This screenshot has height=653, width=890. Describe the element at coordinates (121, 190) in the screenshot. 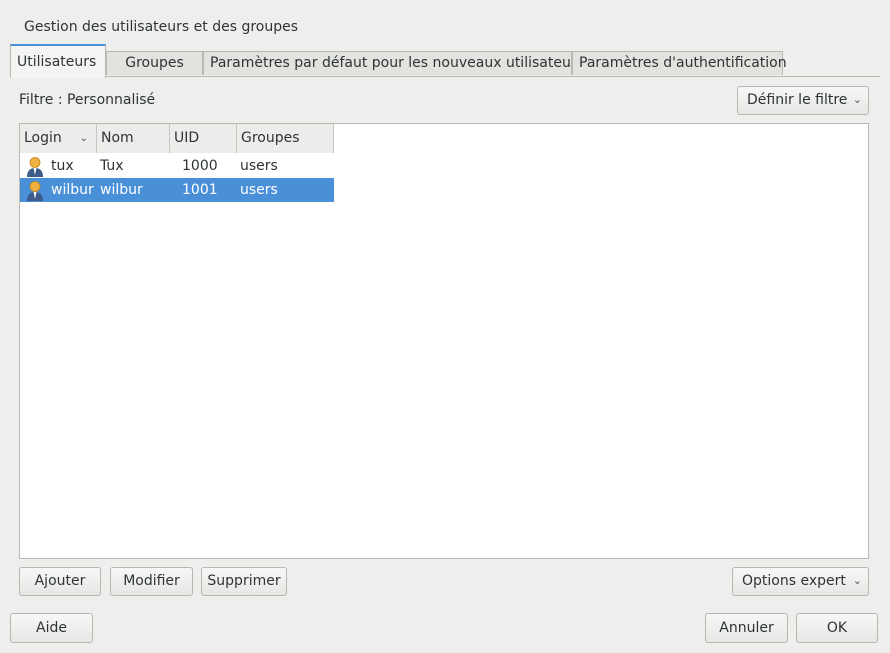

I see `cell-name: wilbur` at that location.